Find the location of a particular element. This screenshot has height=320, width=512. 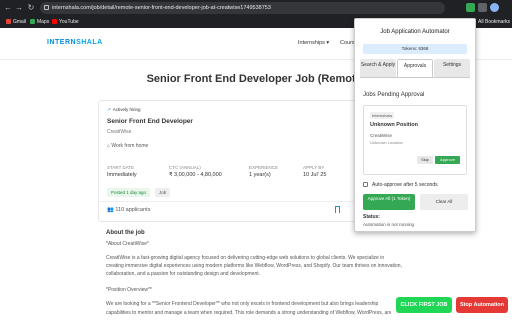

extensions-puzzle-icon is located at coordinates (482, 7).